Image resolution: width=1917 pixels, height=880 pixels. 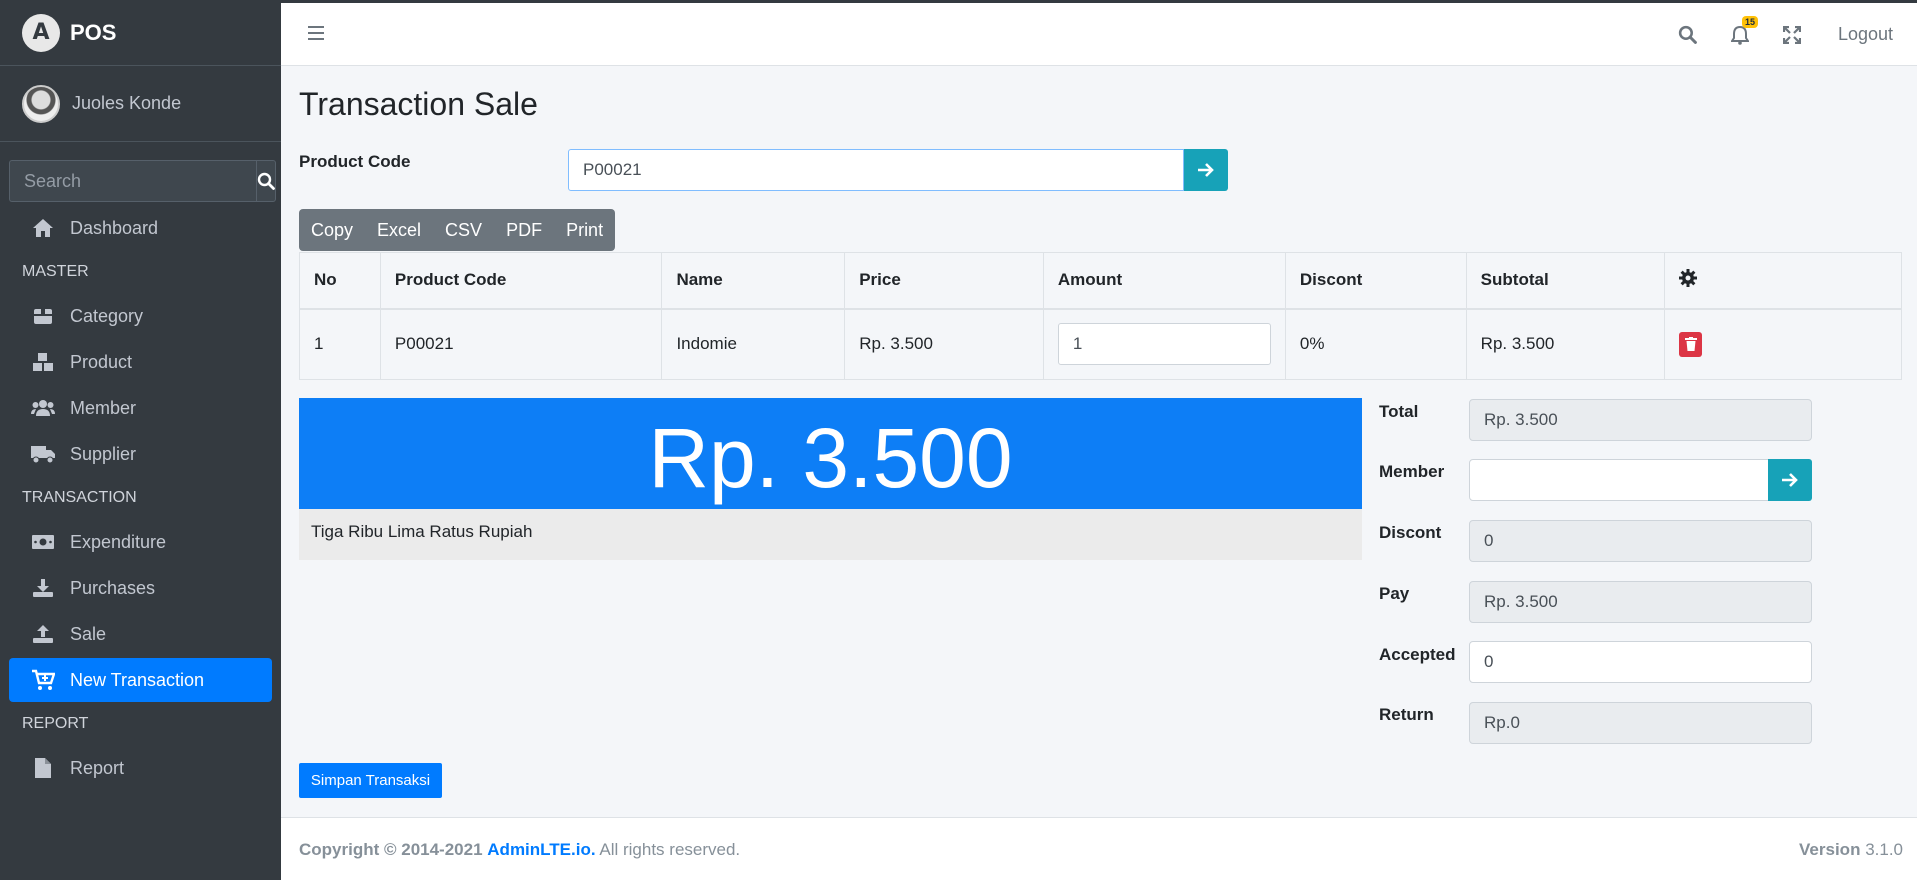 I want to click on sidebar-search-button, so click(x=266, y=181).